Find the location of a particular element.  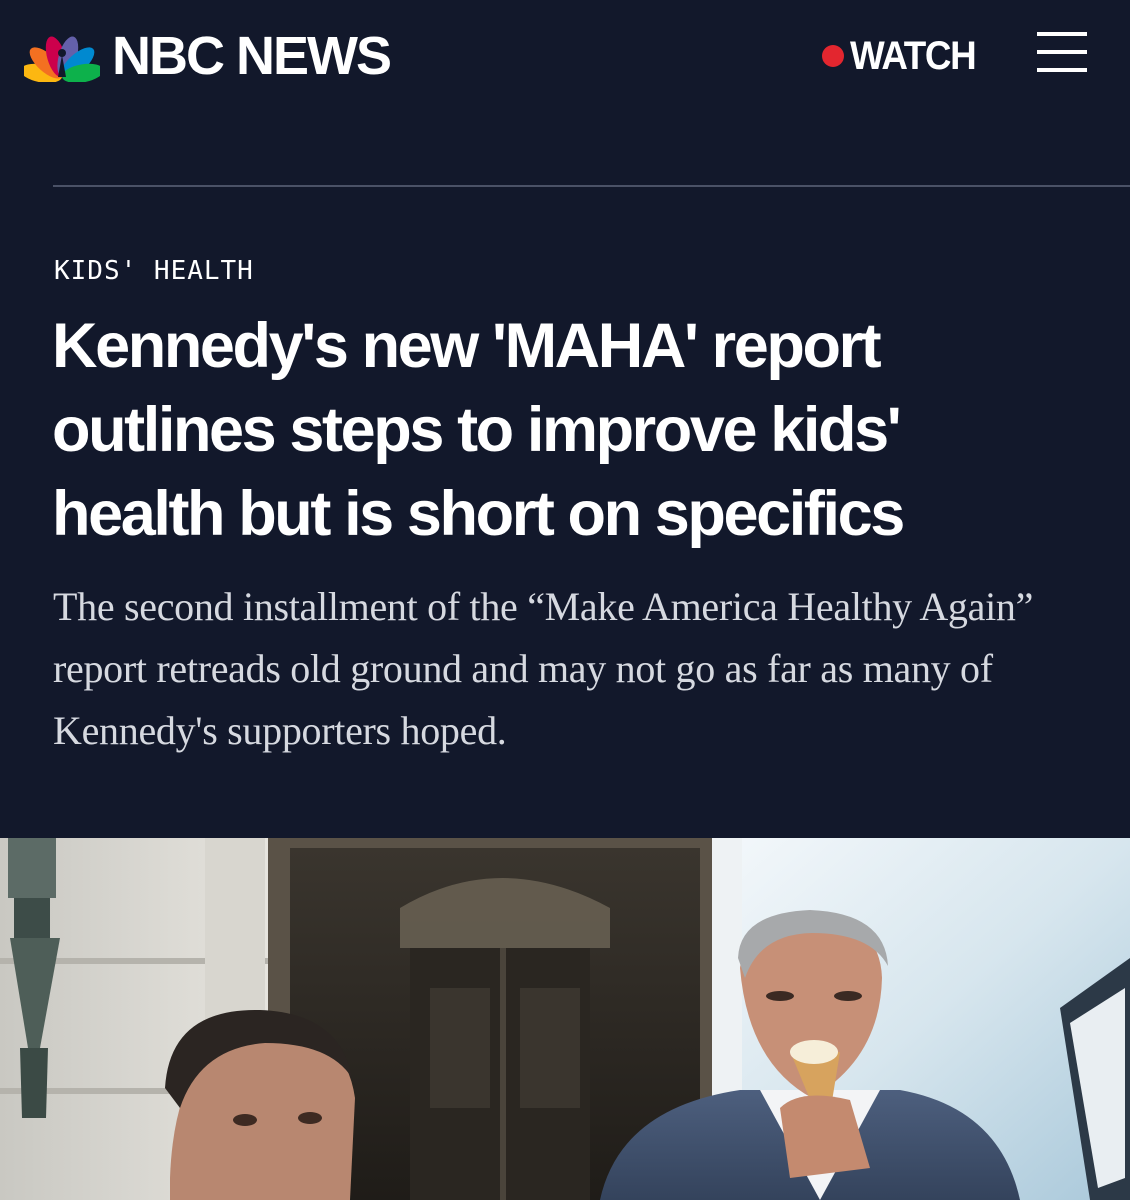

watch-label: WATCH is located at coordinates (913, 55).